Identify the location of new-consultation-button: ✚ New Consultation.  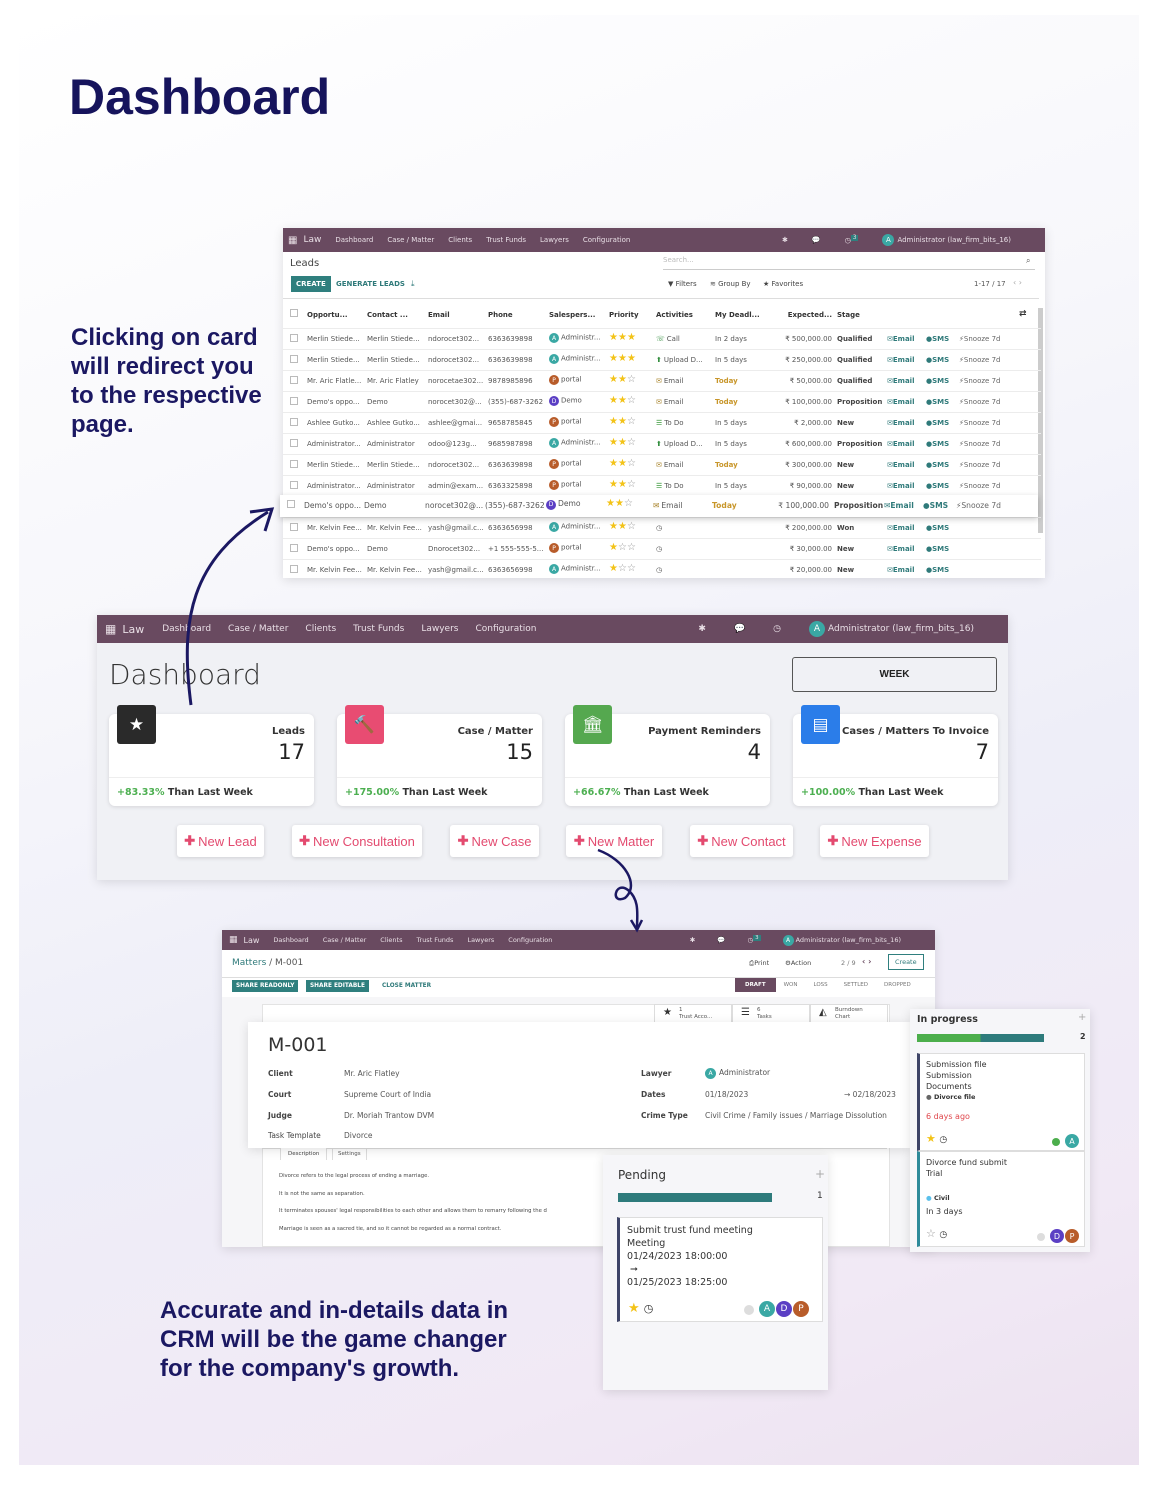
(357, 841).